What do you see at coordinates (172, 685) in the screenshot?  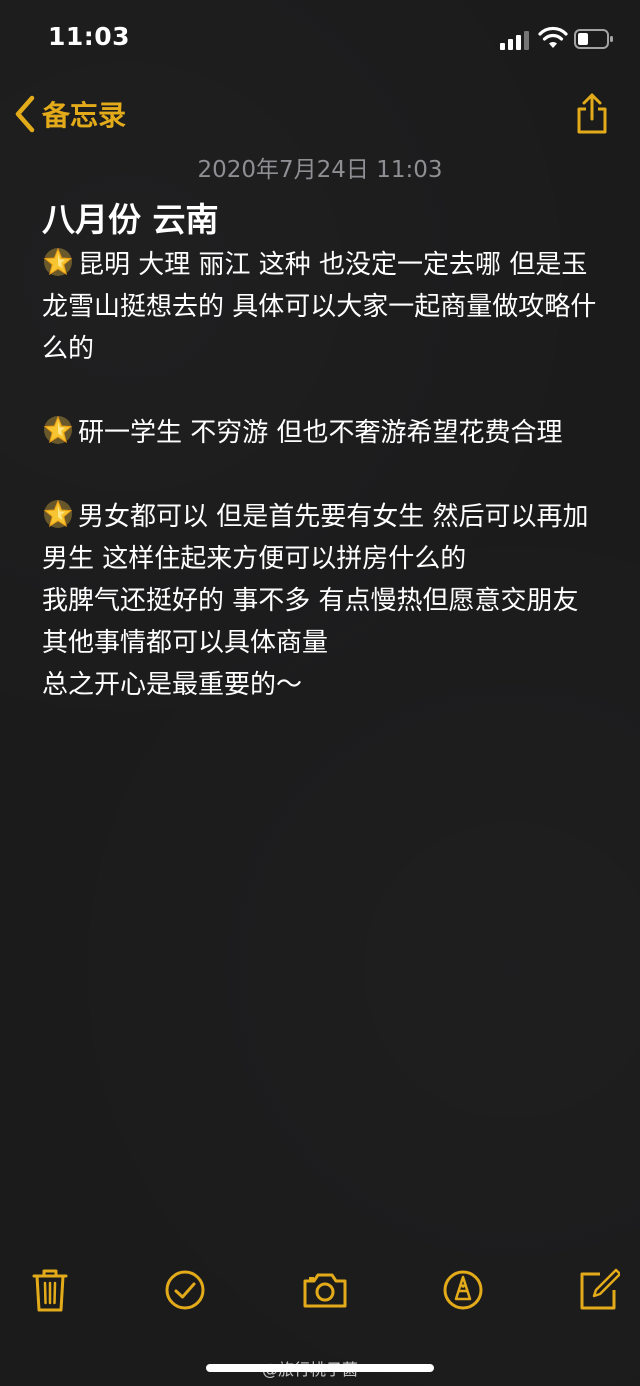 I see `note-paragraph-6: 总之开心是最重要的～` at bounding box center [172, 685].